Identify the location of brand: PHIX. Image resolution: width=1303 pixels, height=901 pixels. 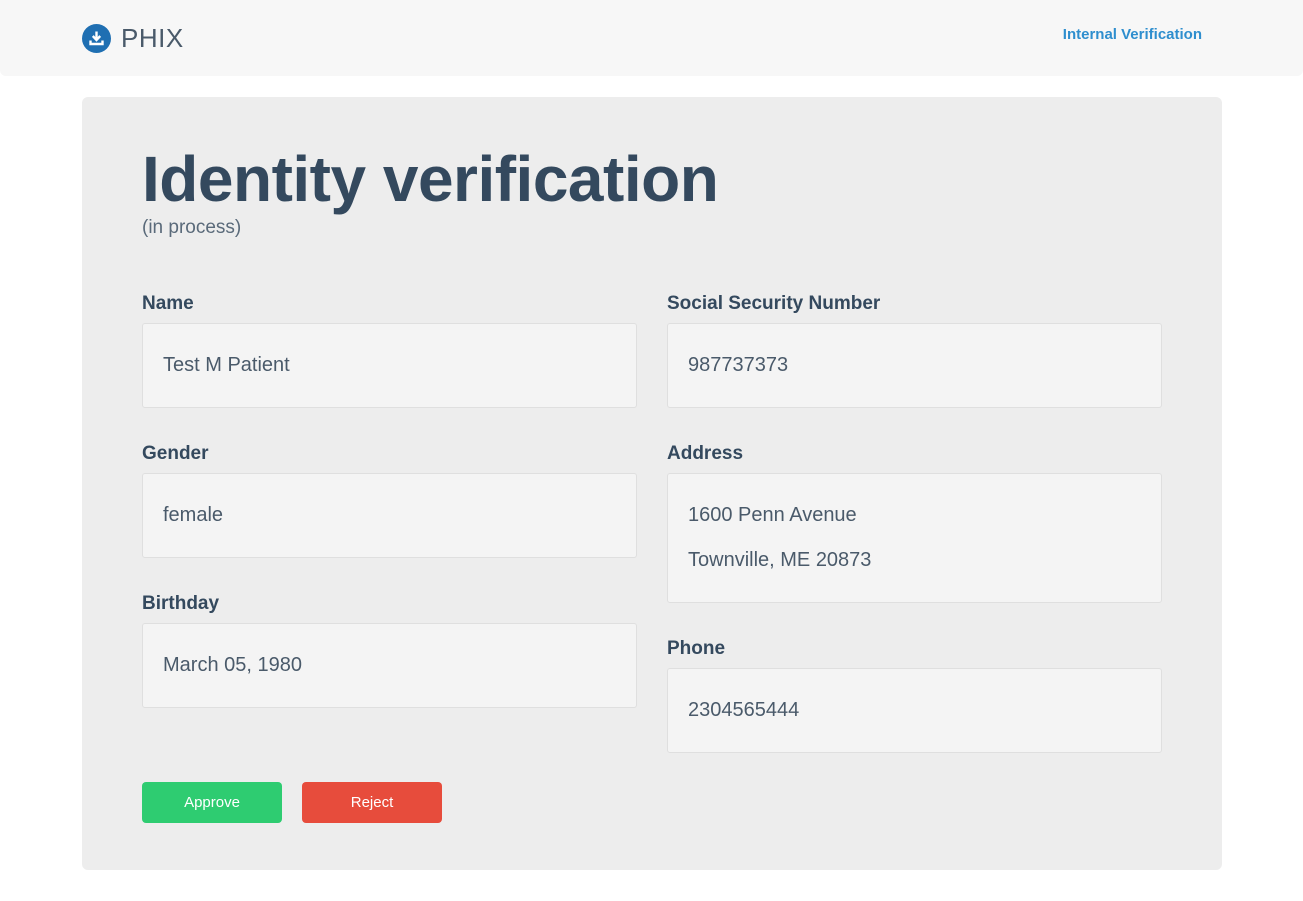
(133, 38).